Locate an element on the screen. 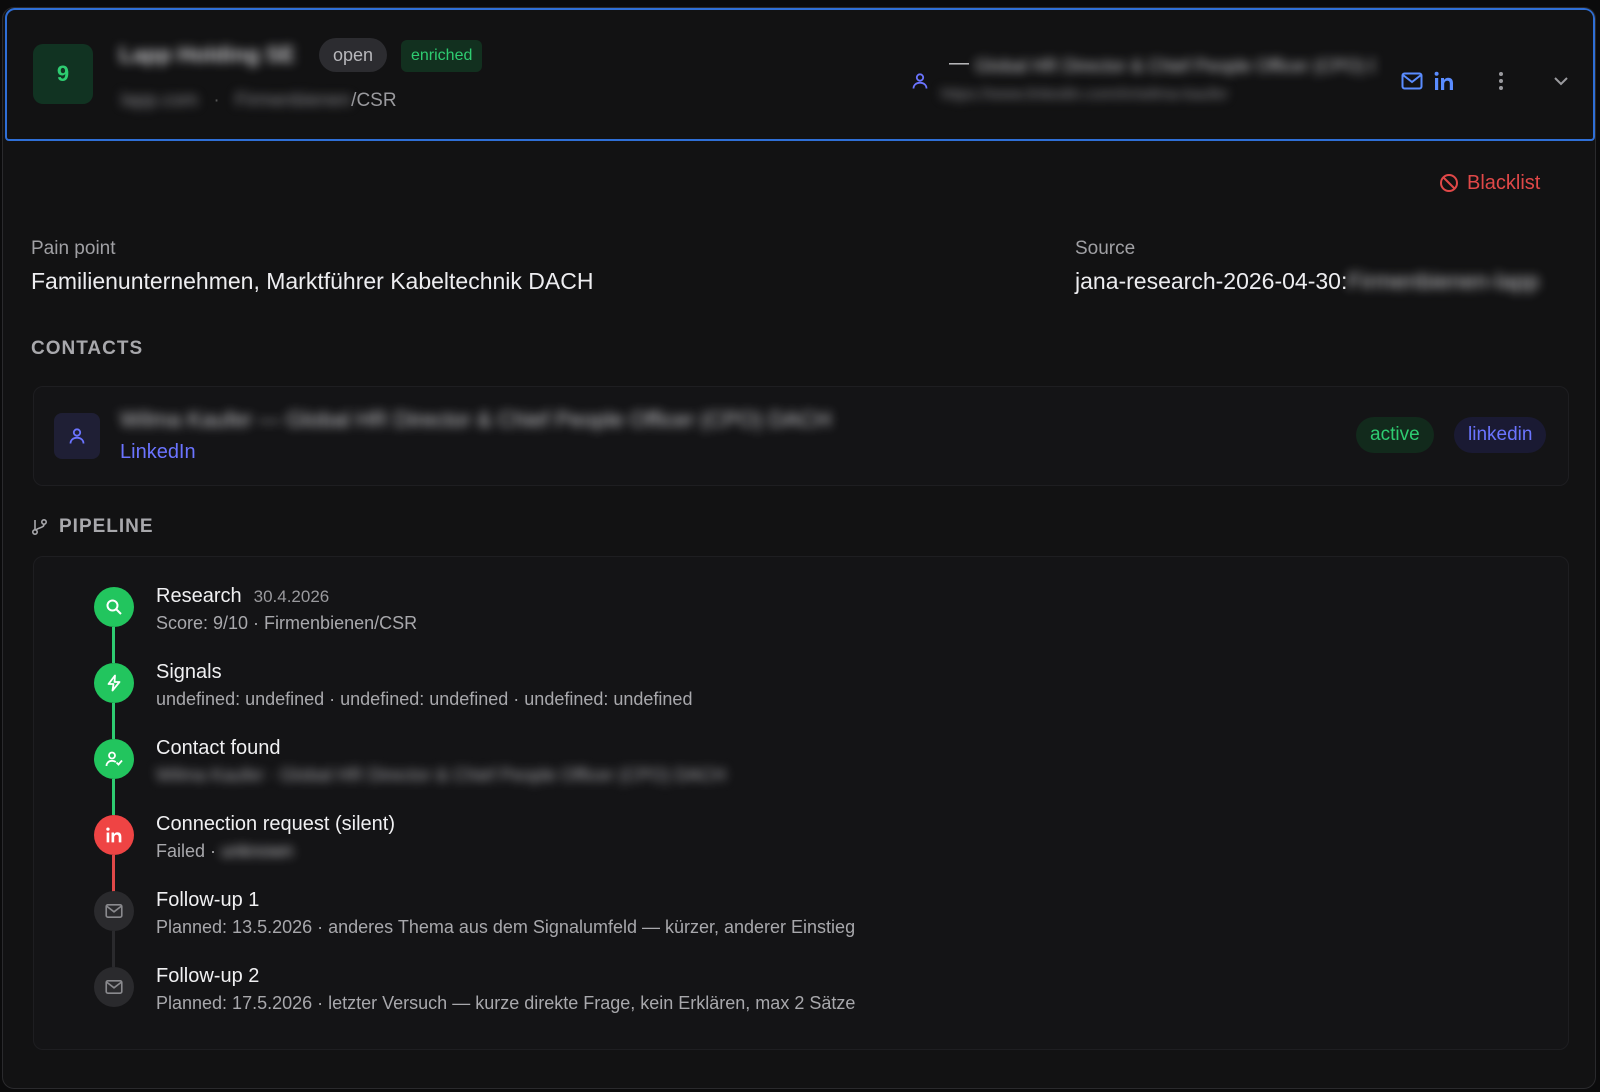 The height and width of the screenshot is (1092, 1600). contact-channel-tag: linkedin is located at coordinates (1500, 435).